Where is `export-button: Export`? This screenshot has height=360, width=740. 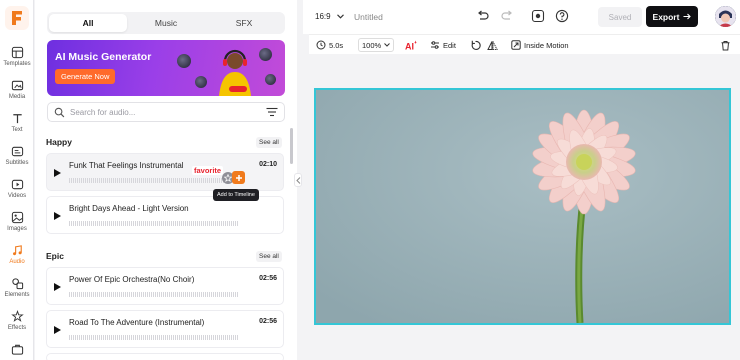
export-button: Export is located at coordinates (672, 16).